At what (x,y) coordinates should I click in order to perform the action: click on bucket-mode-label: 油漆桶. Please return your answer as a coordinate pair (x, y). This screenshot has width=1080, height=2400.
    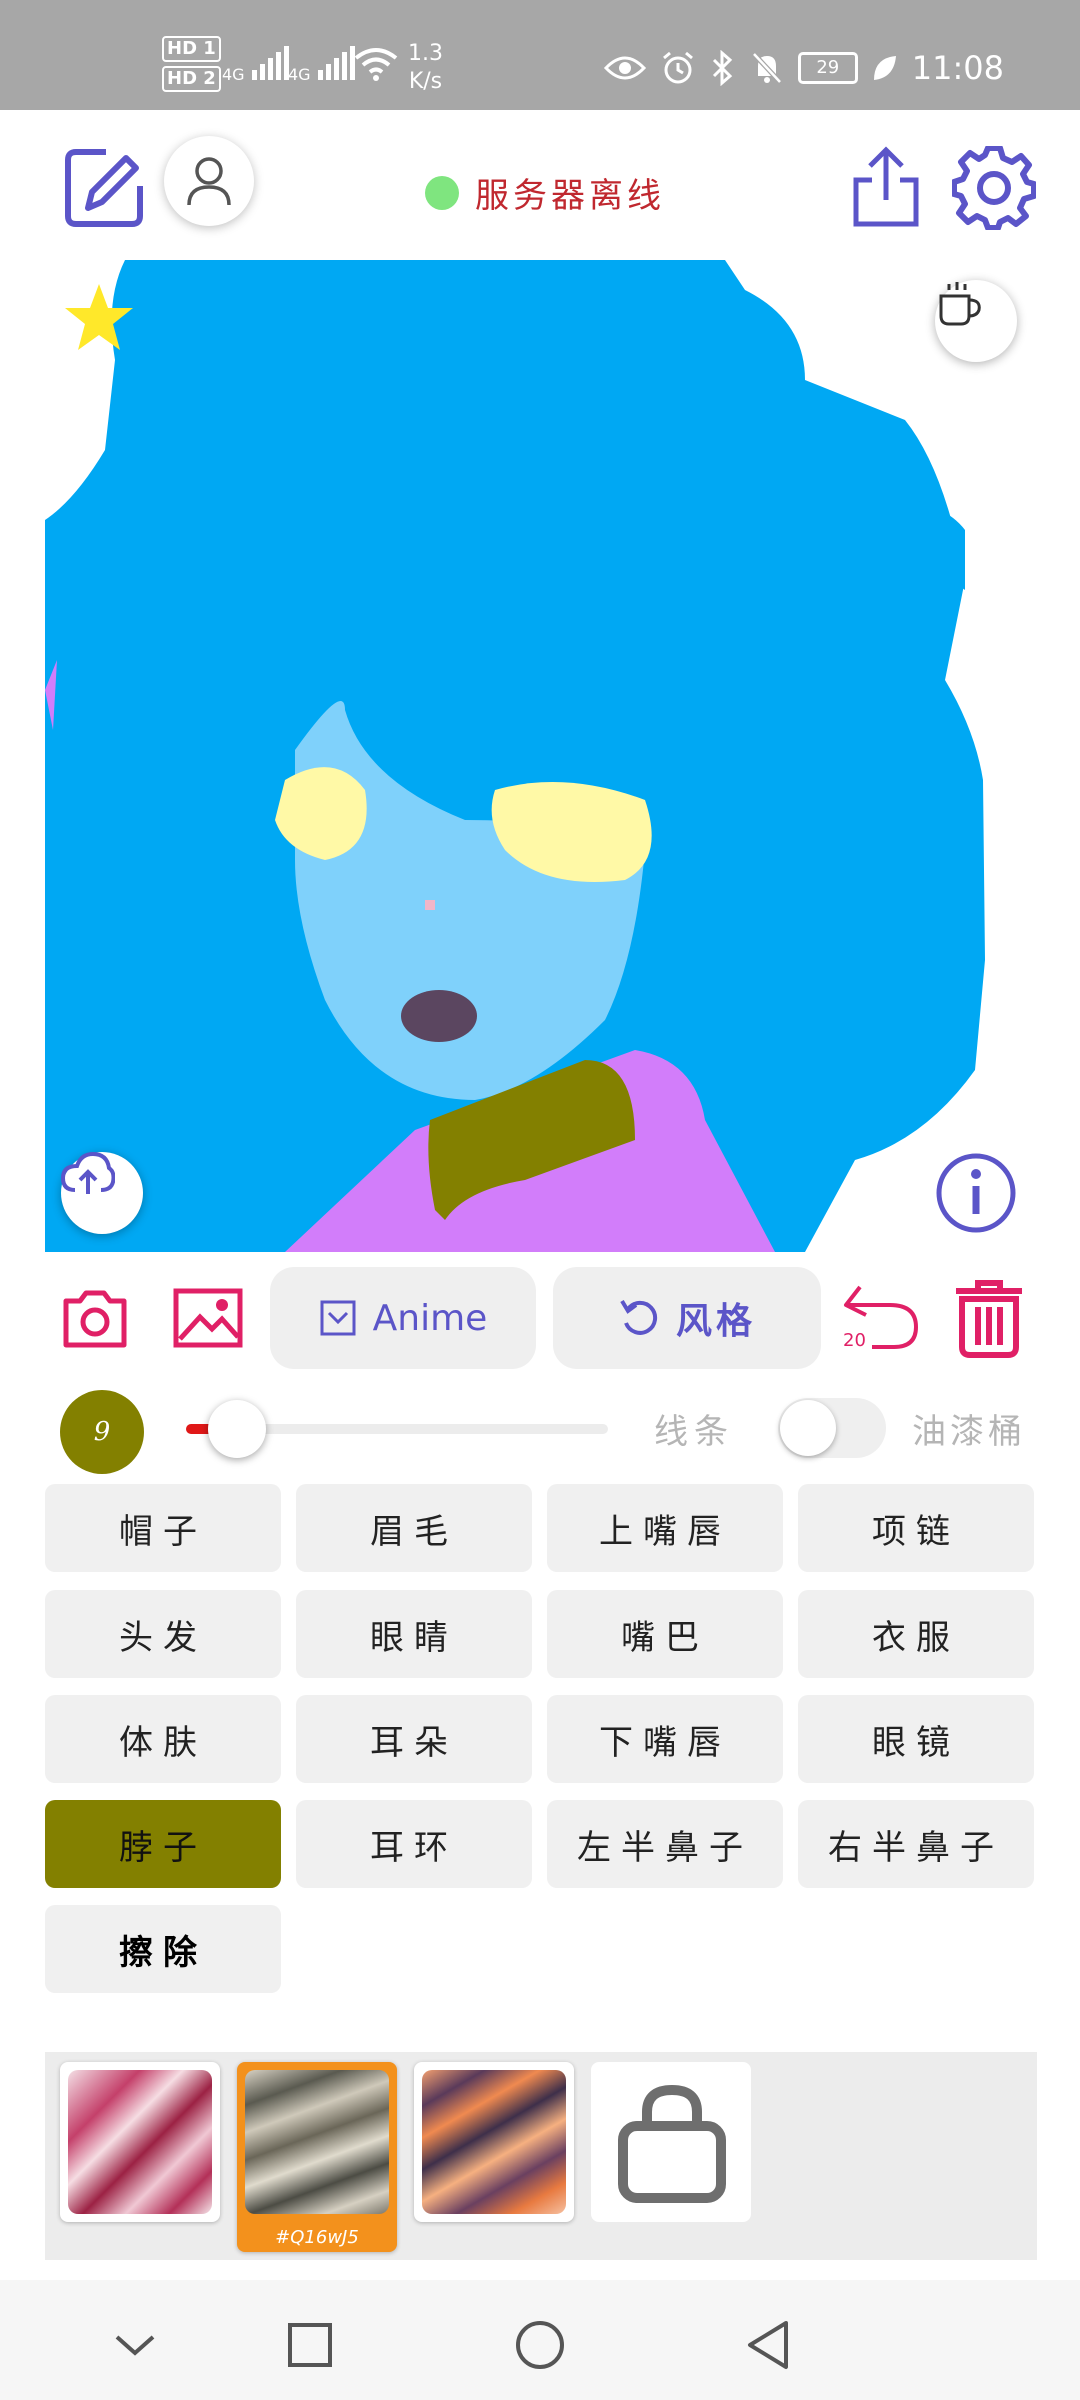
    Looking at the image, I should click on (969, 1432).